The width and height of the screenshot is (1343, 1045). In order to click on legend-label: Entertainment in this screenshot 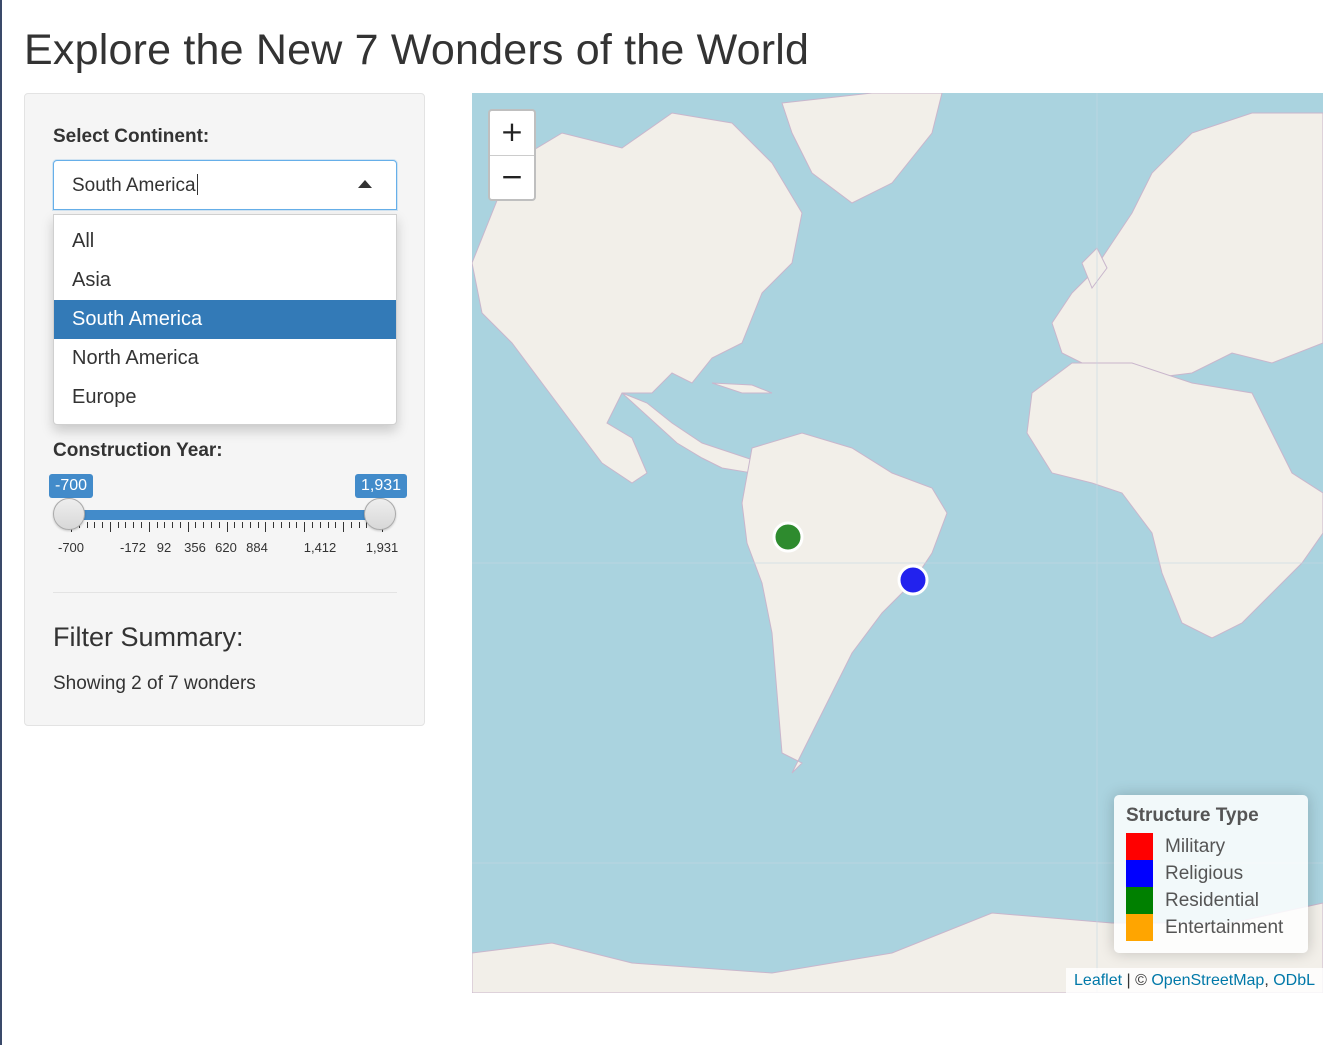, I will do `click(1224, 927)`.